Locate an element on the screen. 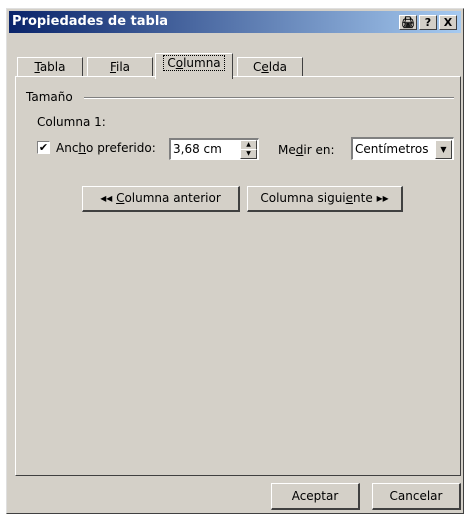 The width and height of the screenshot is (466, 515). next-column-button: Columna siguiente ▸▸ is located at coordinates (325, 199).